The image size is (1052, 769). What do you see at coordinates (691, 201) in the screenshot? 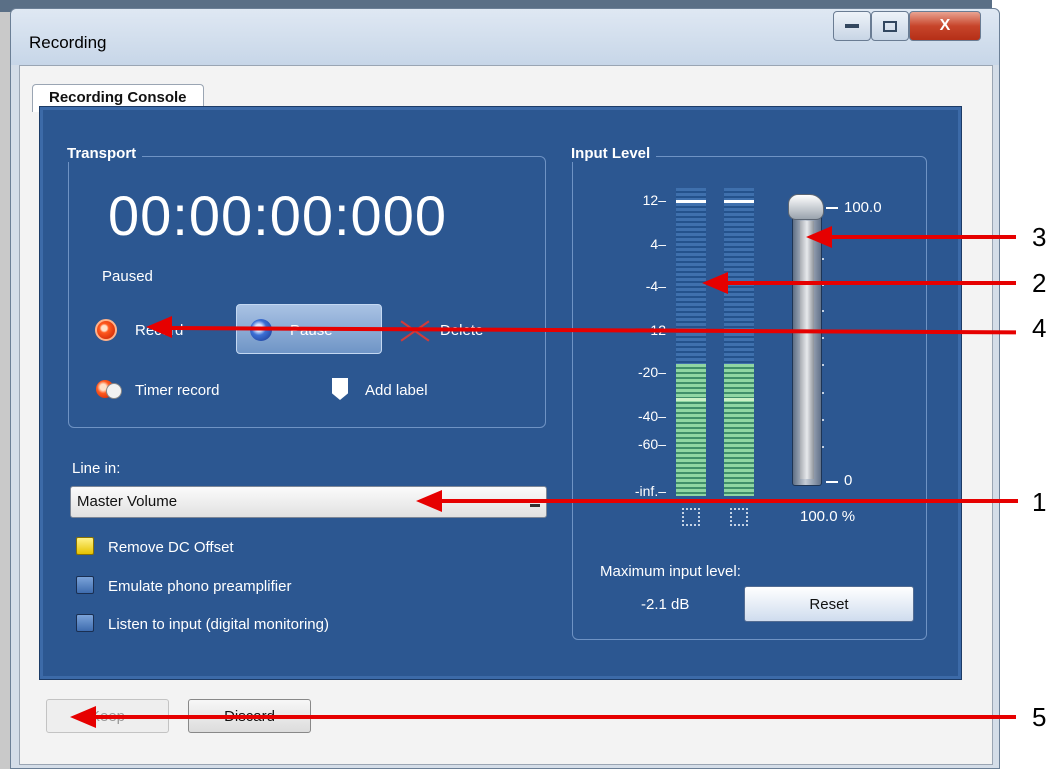
I see `left-peak-marker` at bounding box center [691, 201].